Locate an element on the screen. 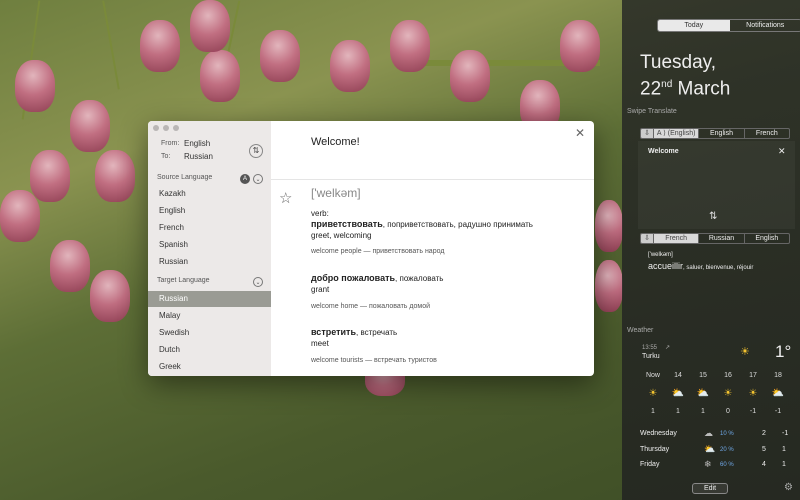  snow-cloud-icon: ❄ is located at coordinates (708, 464).